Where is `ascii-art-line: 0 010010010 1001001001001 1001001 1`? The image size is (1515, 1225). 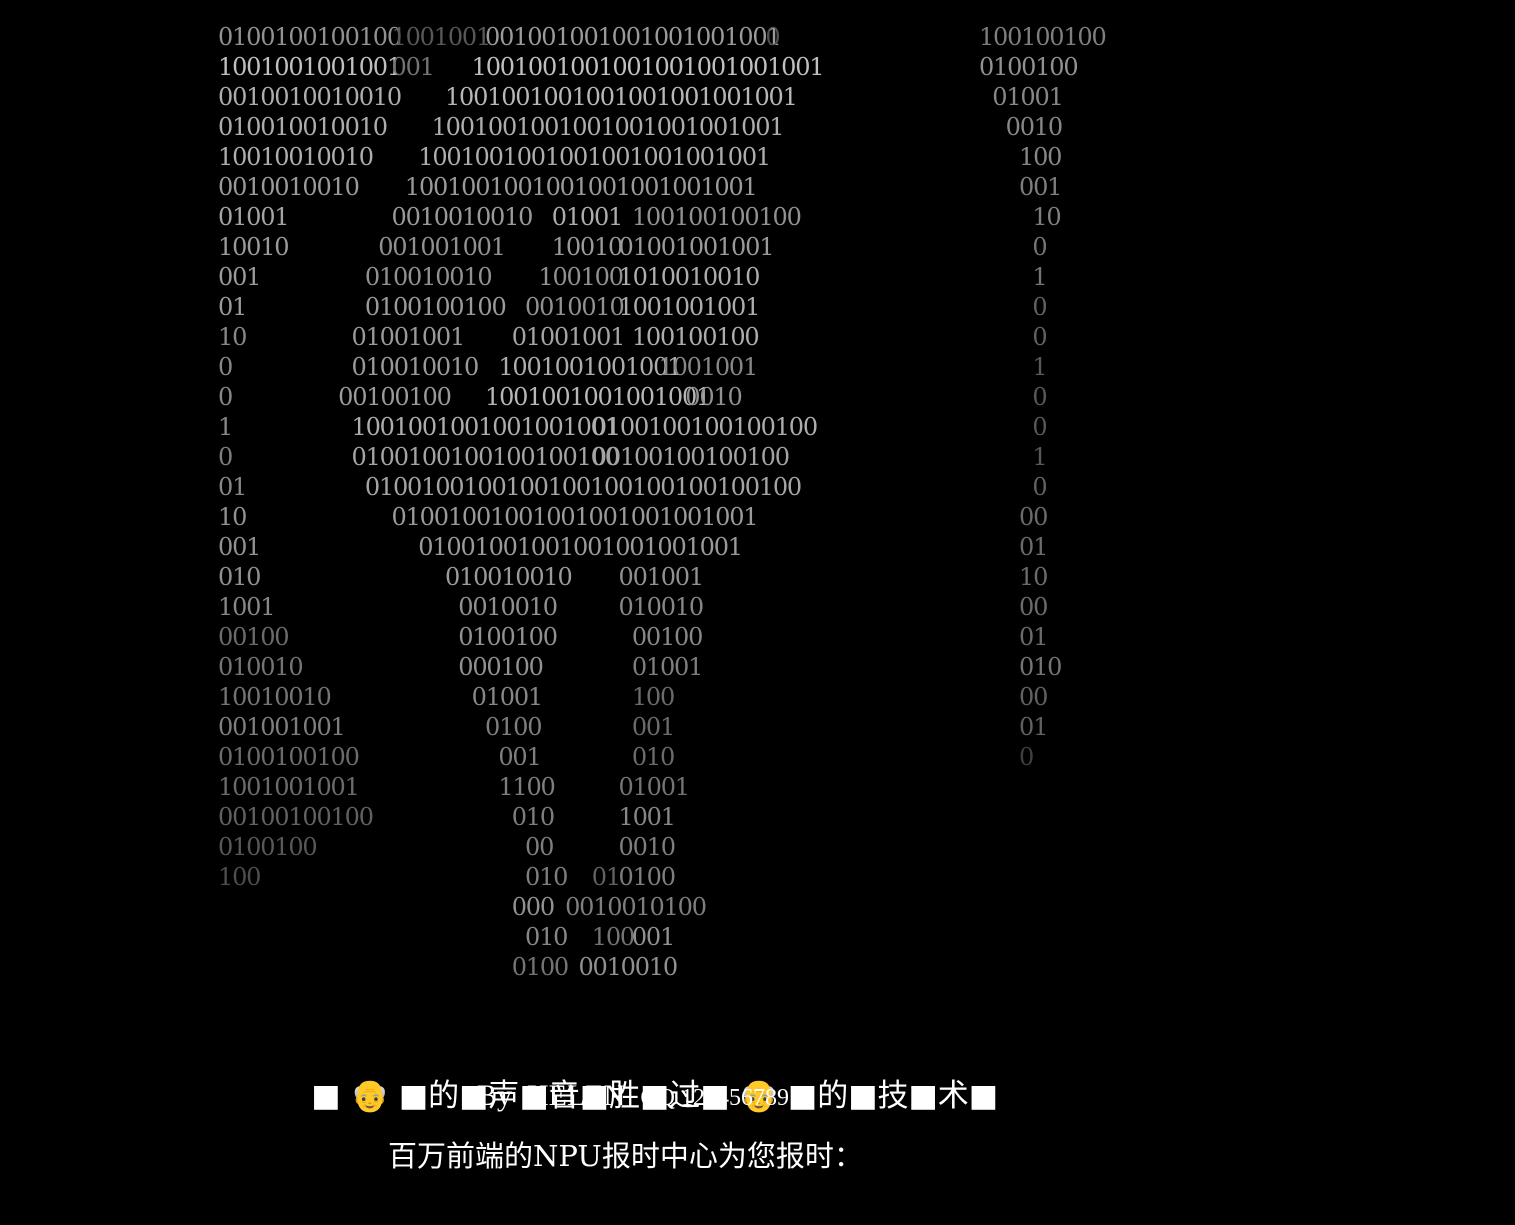
ascii-art-line: 0 010010010 1001001001001 1001001 1 is located at coordinates (648, 367).